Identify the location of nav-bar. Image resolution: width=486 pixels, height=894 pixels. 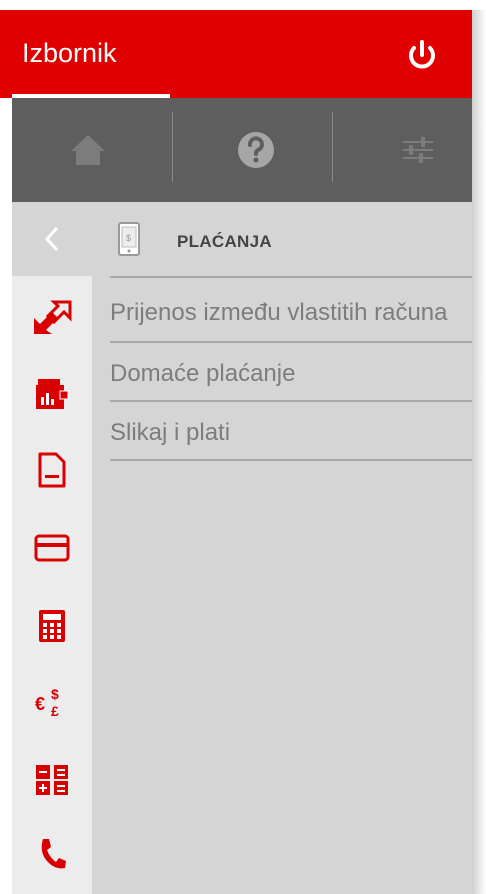
(242, 150).